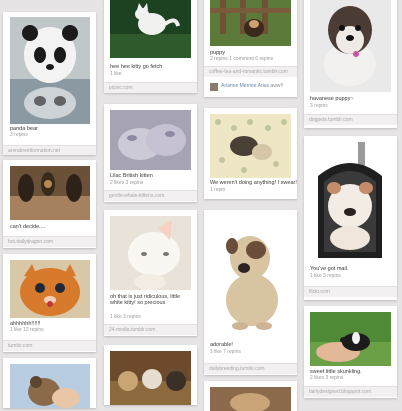 The image size is (402, 411). What do you see at coordinates (350, 291) in the screenshot?
I see `pin-source-footer: flickr.com` at bounding box center [350, 291].